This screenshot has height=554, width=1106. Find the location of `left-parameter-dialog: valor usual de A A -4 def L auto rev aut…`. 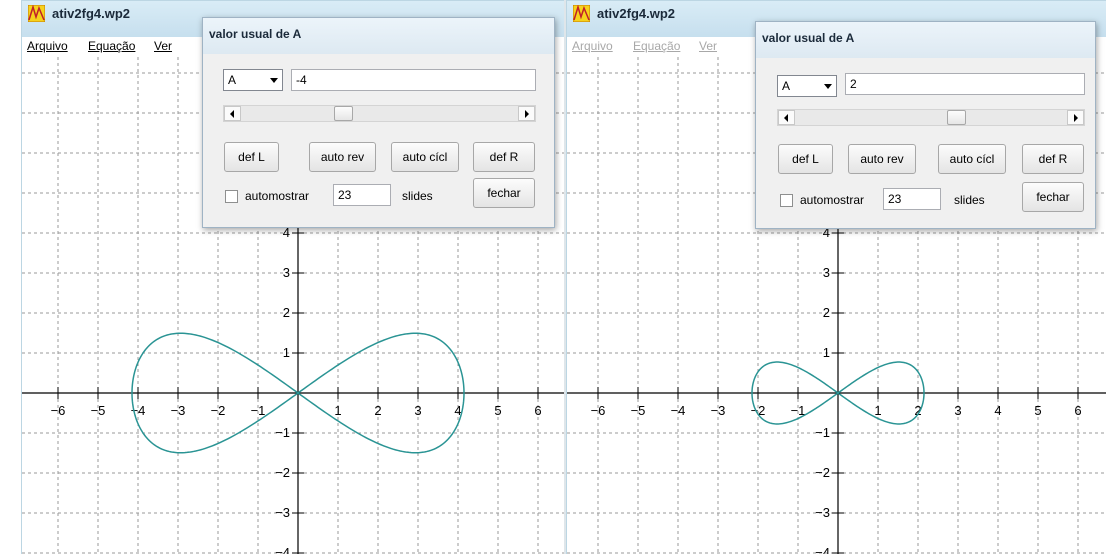

left-parameter-dialog: valor usual de A A -4 def L auto rev aut… is located at coordinates (378, 122).